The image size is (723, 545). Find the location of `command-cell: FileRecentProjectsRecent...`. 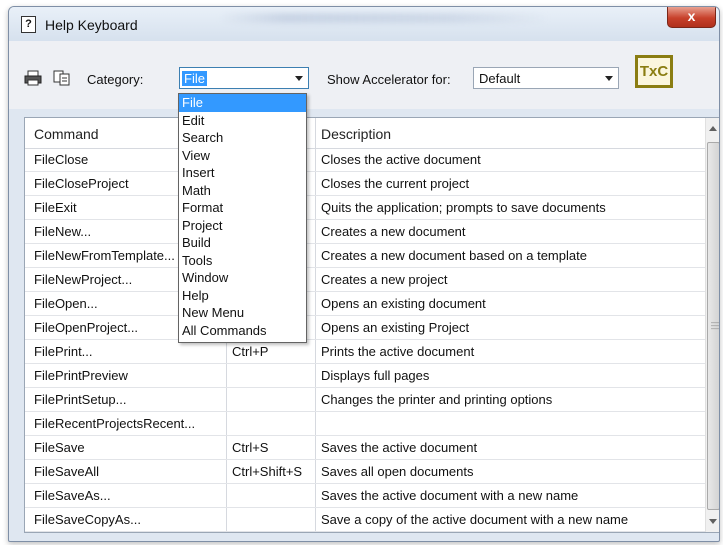

command-cell: FileRecentProjectsRecent... is located at coordinates (115, 423).